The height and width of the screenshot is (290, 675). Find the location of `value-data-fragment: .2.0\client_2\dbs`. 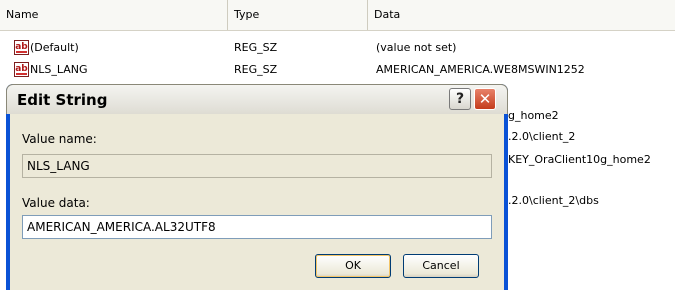

value-data-fragment: .2.0\client_2\dbs is located at coordinates (553, 200).